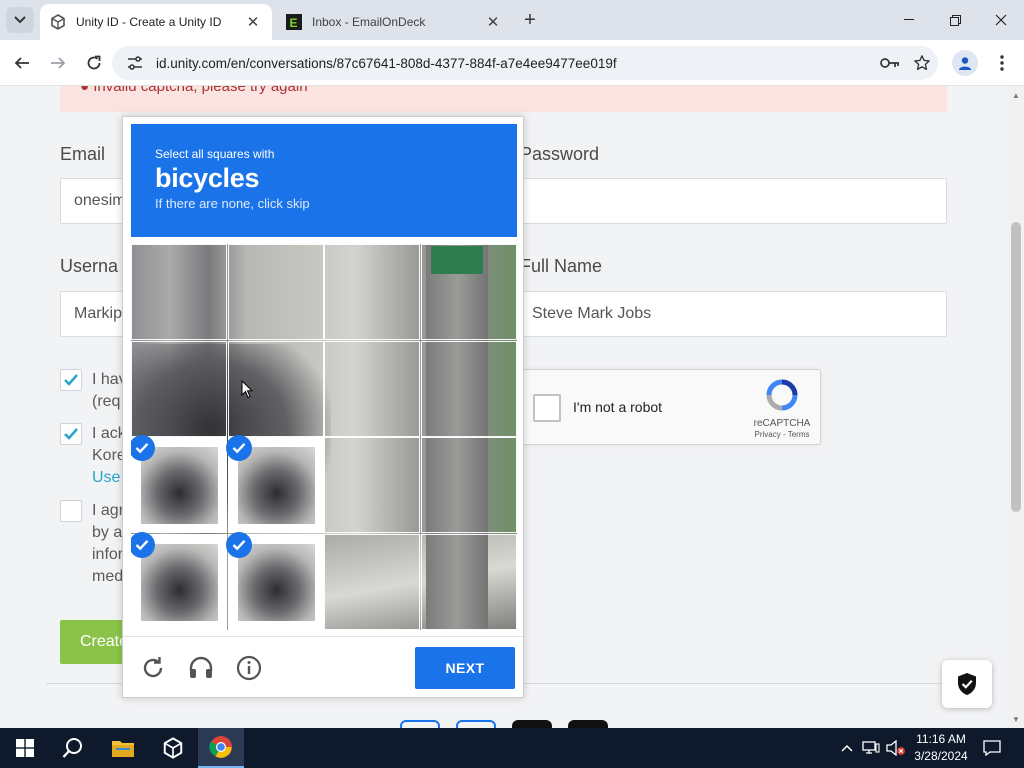  I want to click on next-button: NEXT, so click(465, 668).